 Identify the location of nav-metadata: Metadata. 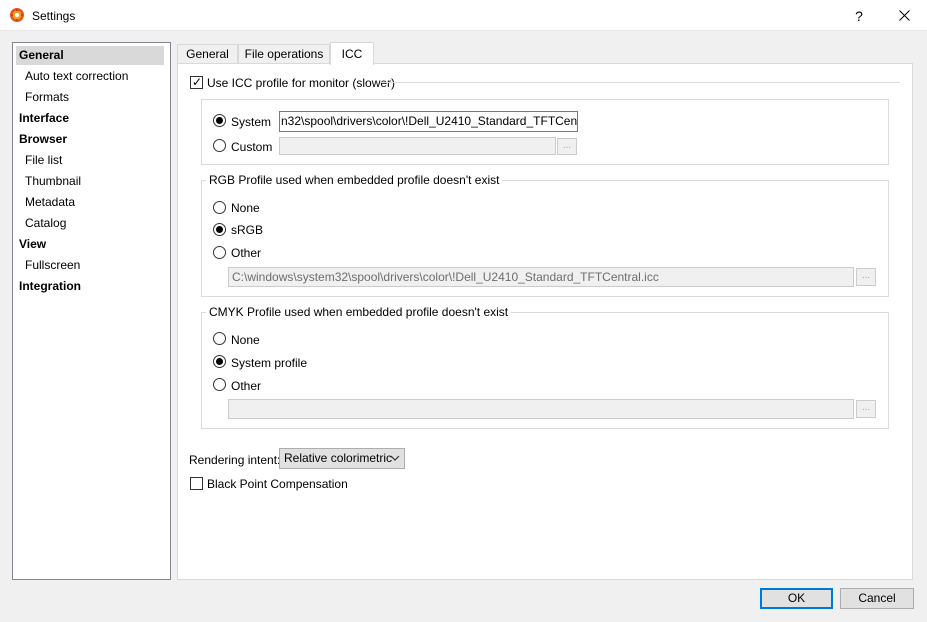
(50, 202).